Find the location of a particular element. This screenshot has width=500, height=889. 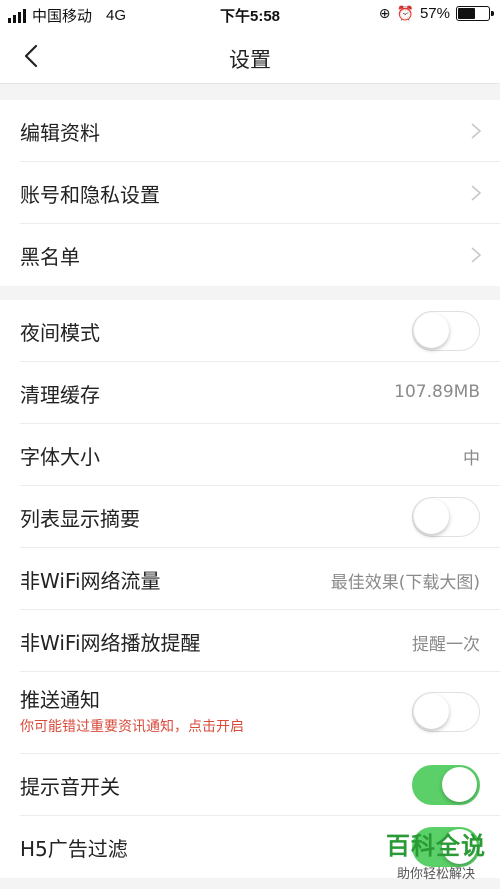

status-right: ⊕ ⏰ 57% is located at coordinates (436, 13).